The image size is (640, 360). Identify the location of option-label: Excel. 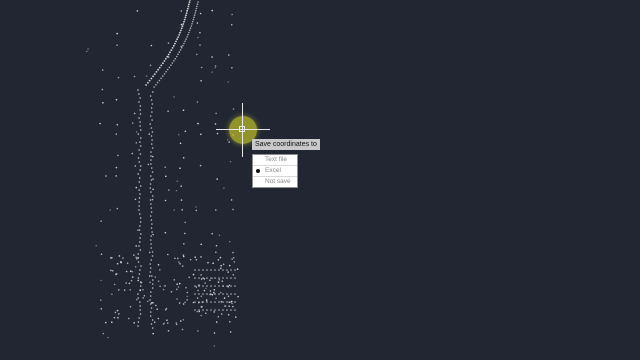
(273, 170).